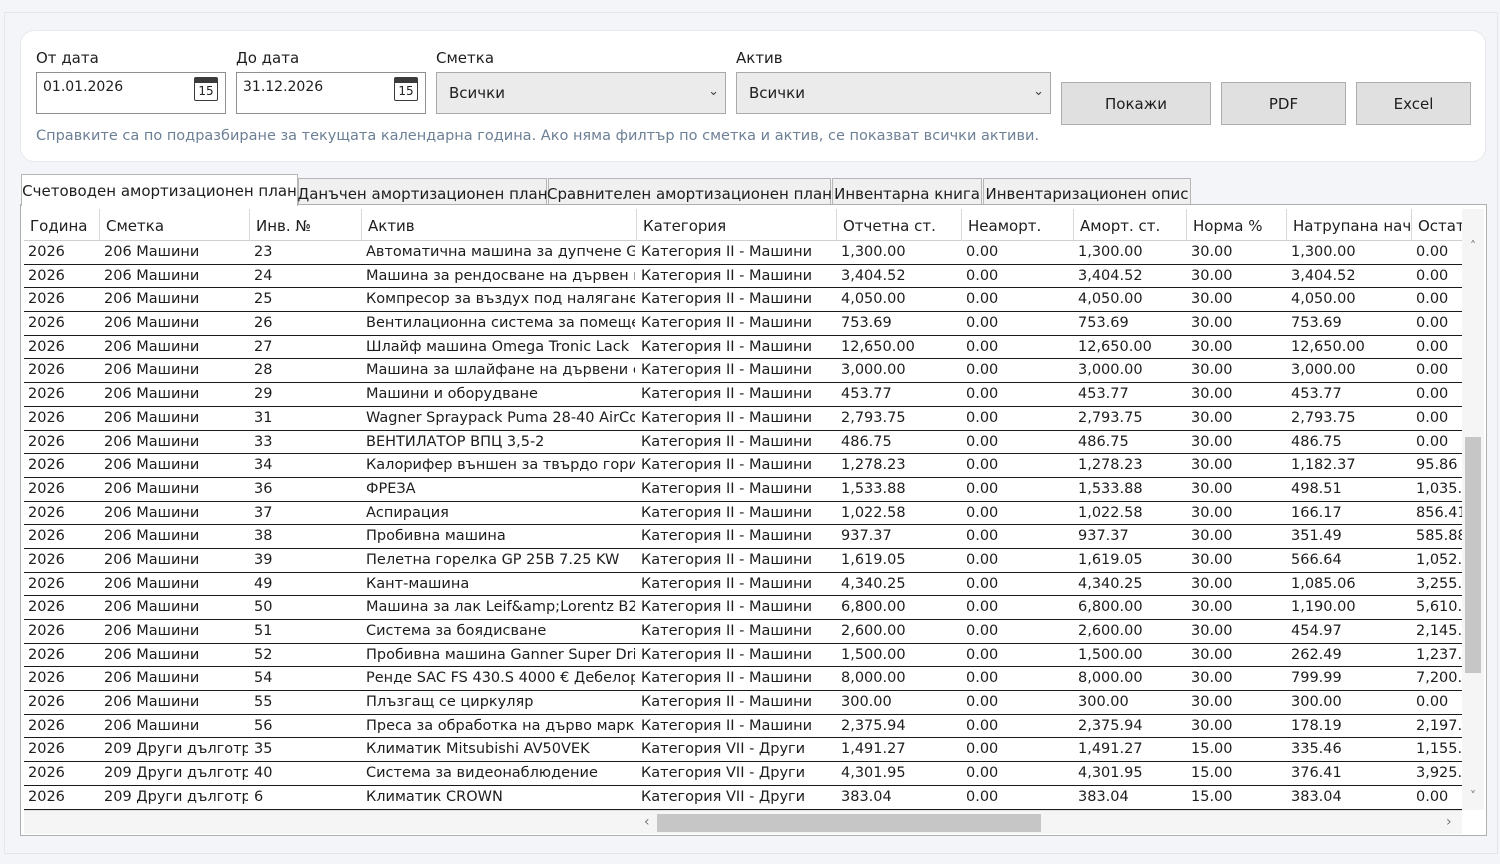 This screenshot has height=864, width=1500. Describe the element at coordinates (1432, 370) in the screenshot. I see `cell-remaining: 0.00` at that location.